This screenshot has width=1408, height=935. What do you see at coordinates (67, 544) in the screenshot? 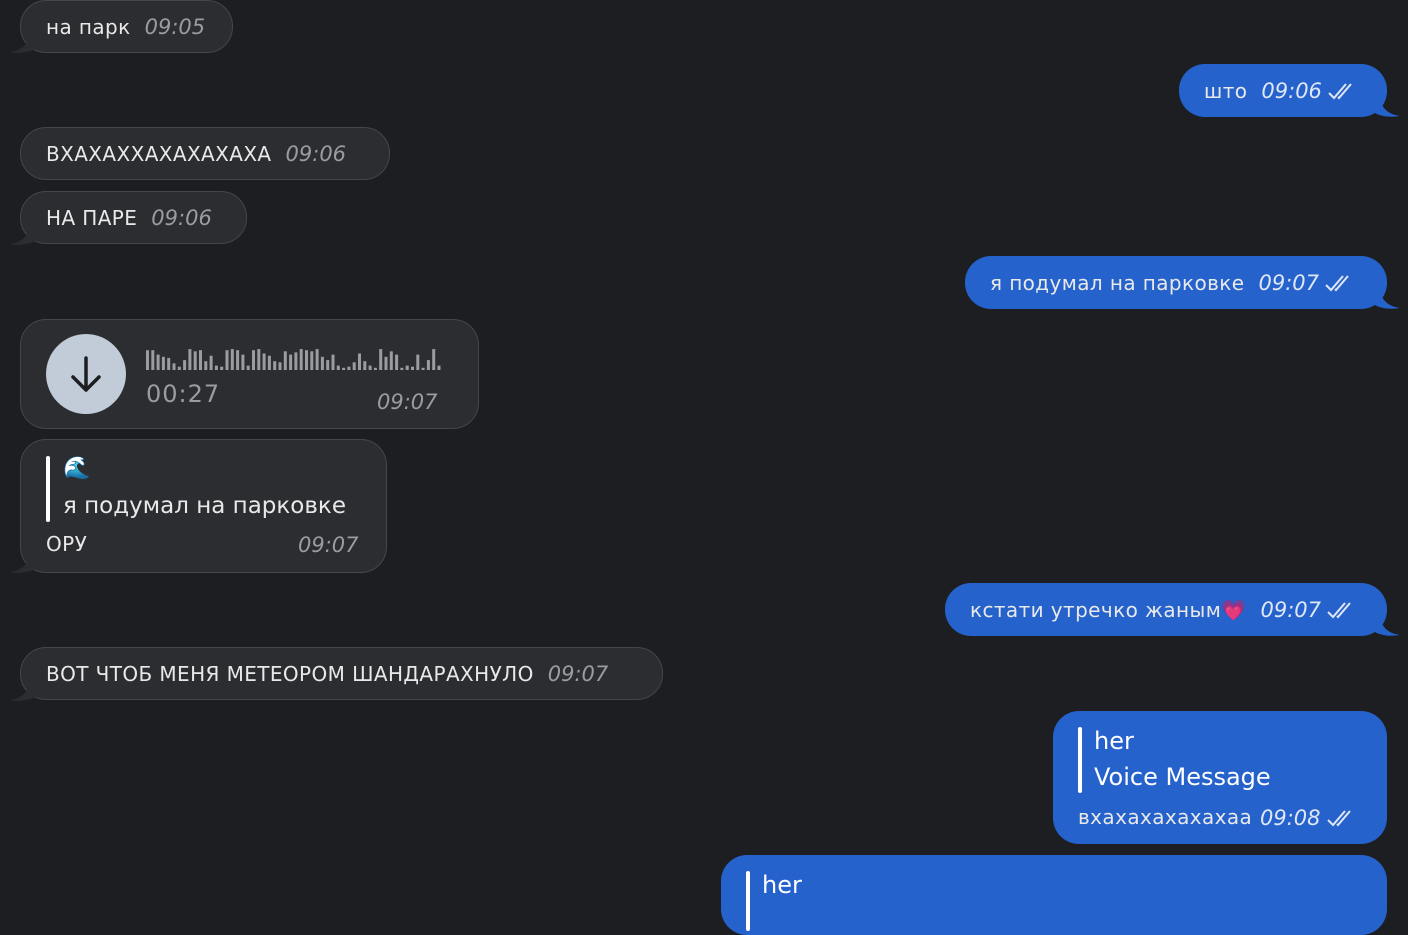
I see `message-text: ОРУ` at bounding box center [67, 544].